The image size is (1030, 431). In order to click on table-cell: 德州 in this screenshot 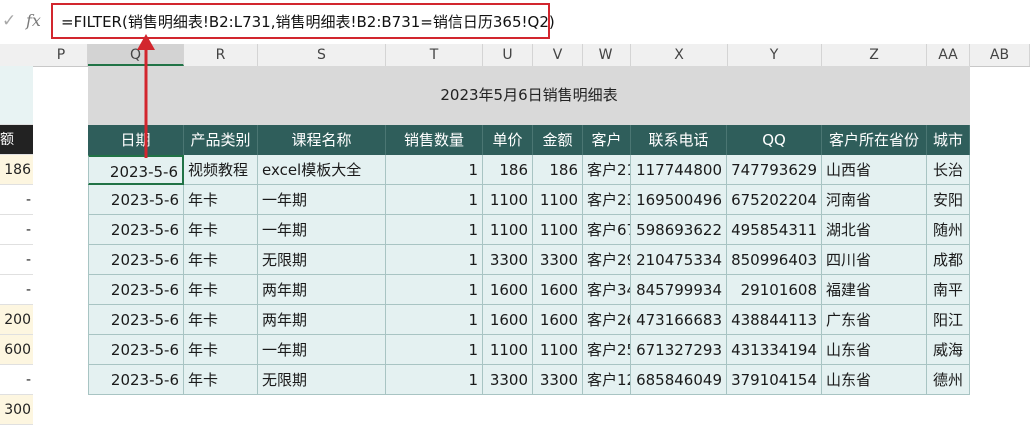, I will do `click(948, 380)`.